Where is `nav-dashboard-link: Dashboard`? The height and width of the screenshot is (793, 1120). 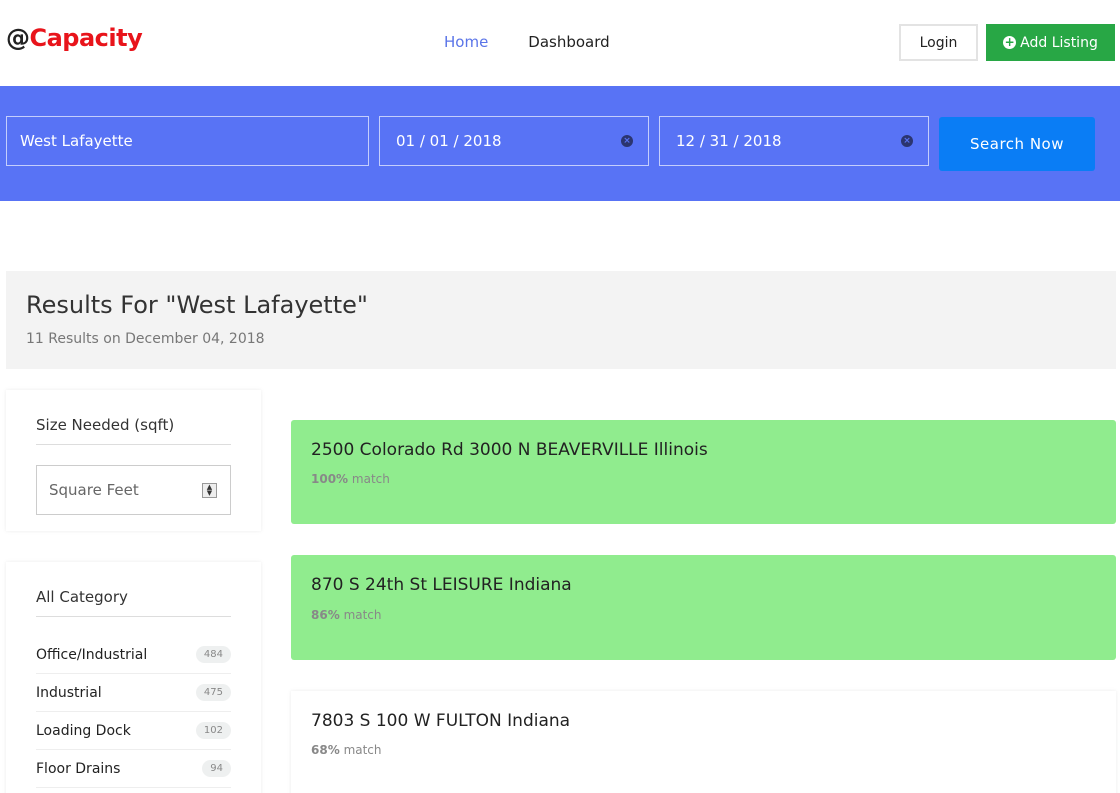
nav-dashboard-link: Dashboard is located at coordinates (568, 42).